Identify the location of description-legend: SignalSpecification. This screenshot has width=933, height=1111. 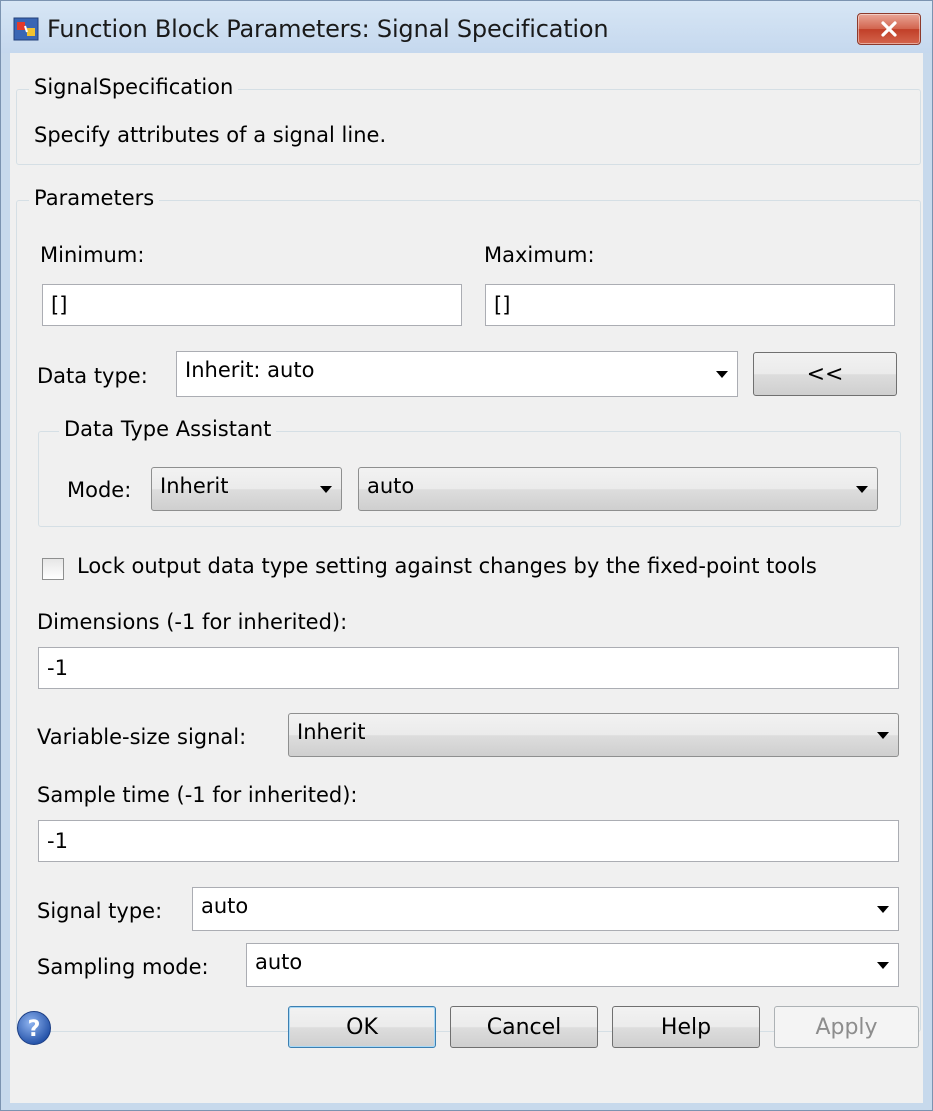
(134, 87).